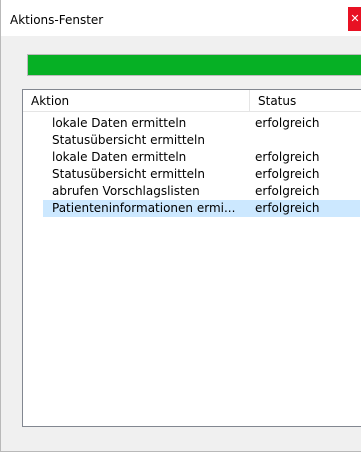 This screenshot has width=361, height=452. I want to click on table-row: Statusübersicht ermitteln erfolgreich, so click(192, 174).